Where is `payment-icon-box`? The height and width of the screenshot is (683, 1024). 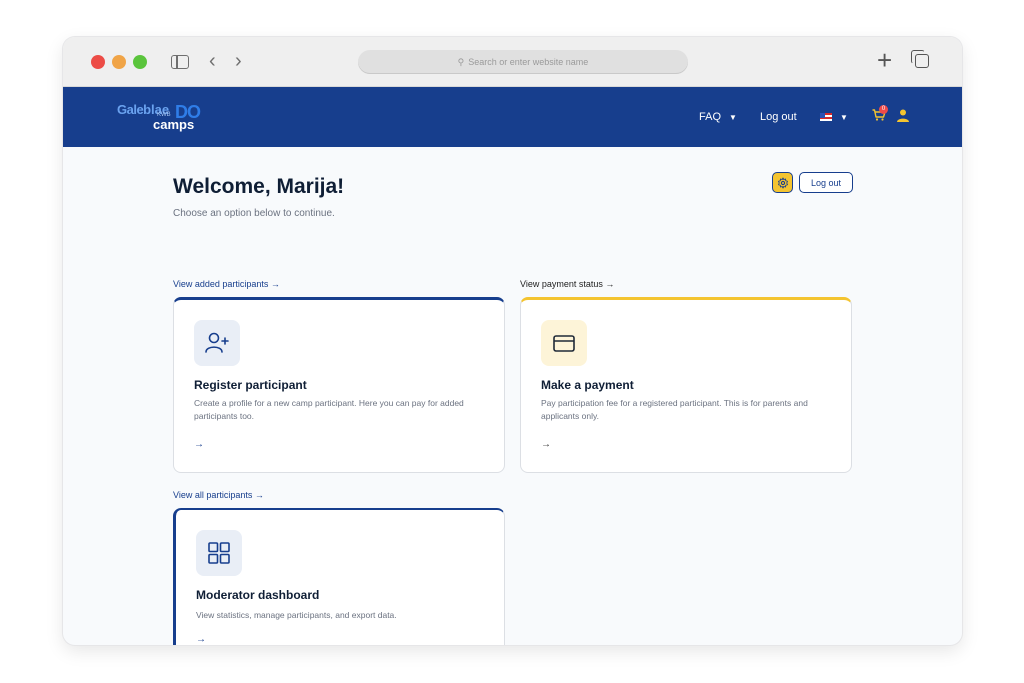
payment-icon-box is located at coordinates (564, 343).